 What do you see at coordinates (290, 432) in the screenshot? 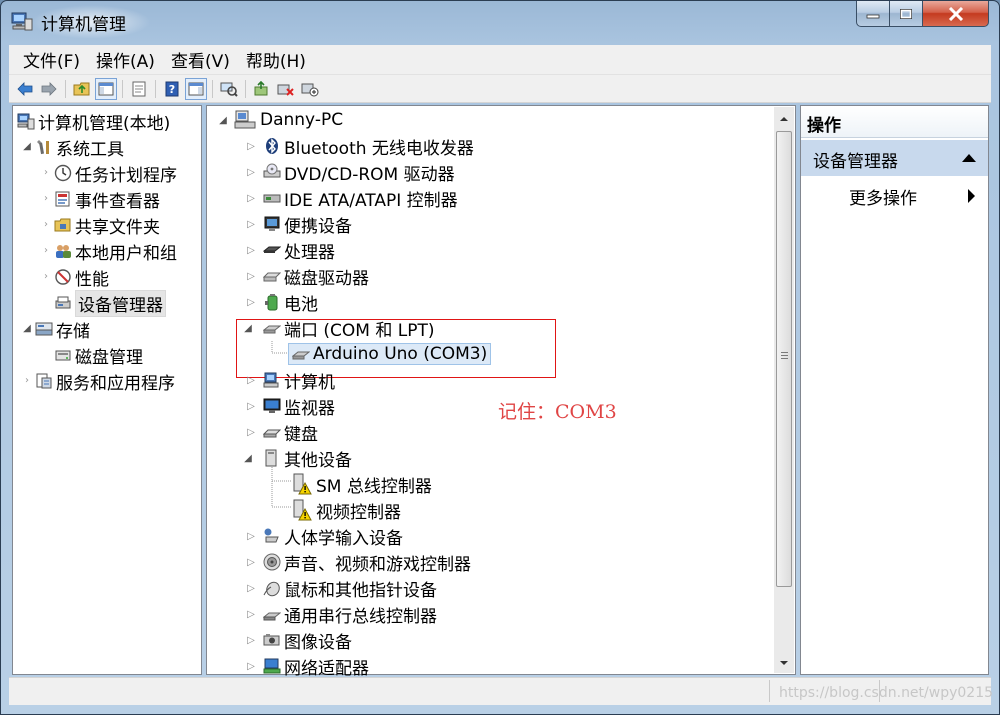
I see `device-category-keyboard: 键盘` at bounding box center [290, 432].